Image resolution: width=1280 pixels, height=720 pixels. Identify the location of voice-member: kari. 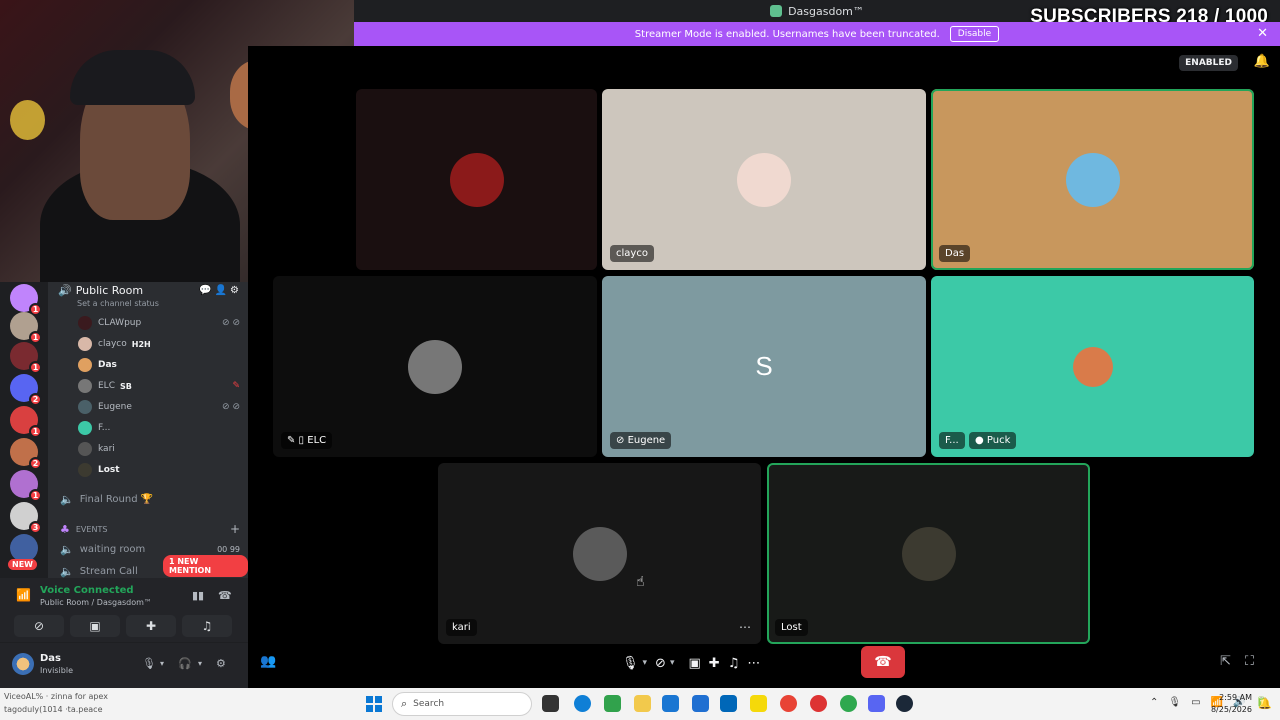
(159, 449).